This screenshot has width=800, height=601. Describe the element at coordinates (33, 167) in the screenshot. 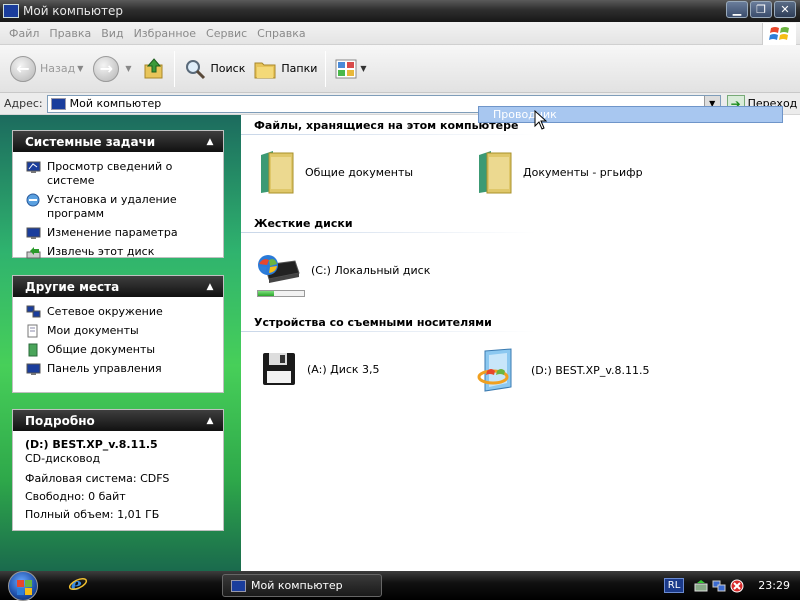

I see `system-info-icon` at that location.